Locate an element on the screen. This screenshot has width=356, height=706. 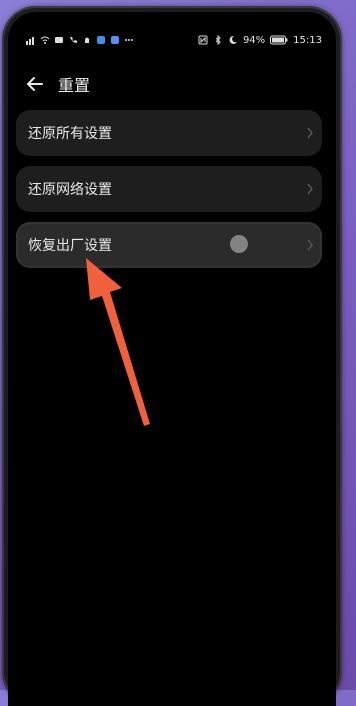
app-icon is located at coordinates (101, 40).